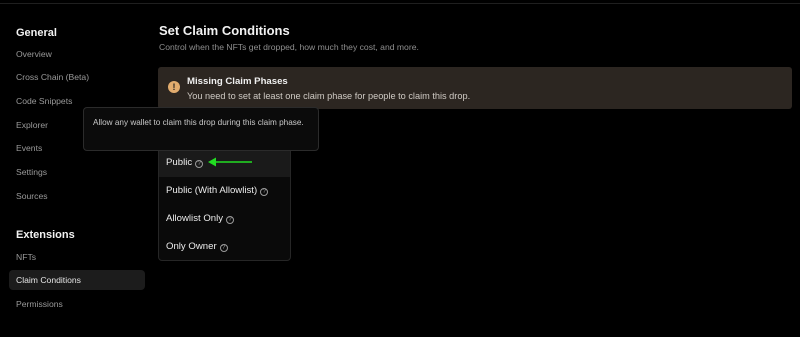  Describe the element at coordinates (39, 304) in the screenshot. I see `sidebar-item-permissions: Permissions` at that location.